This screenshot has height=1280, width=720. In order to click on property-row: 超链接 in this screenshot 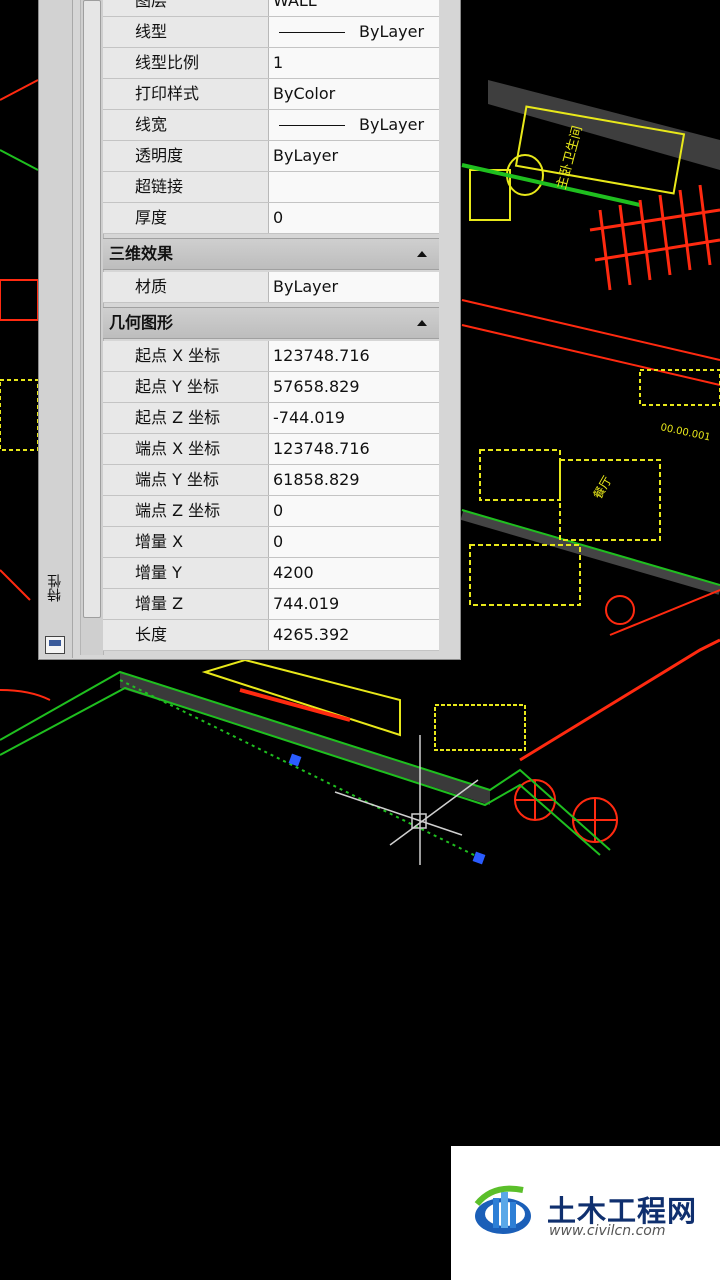, I will do `click(271, 187)`.